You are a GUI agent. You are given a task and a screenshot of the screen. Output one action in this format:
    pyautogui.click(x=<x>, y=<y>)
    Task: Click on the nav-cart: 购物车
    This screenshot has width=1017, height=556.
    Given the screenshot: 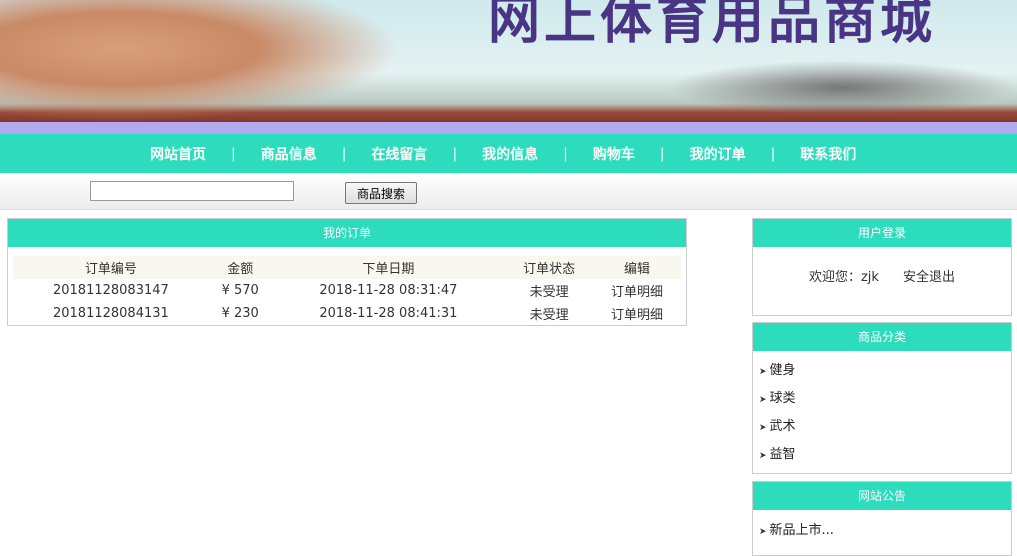 What is the action you would take?
    pyautogui.click(x=614, y=154)
    